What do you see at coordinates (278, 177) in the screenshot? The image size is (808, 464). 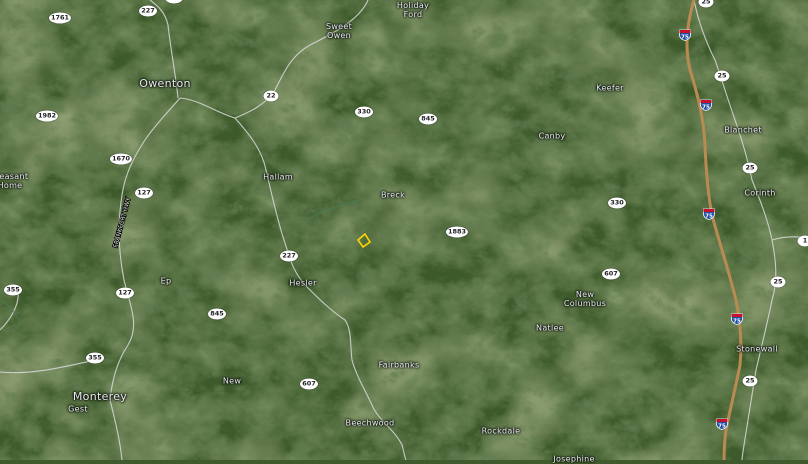 I see `place-label-hallam: Hallam` at bounding box center [278, 177].